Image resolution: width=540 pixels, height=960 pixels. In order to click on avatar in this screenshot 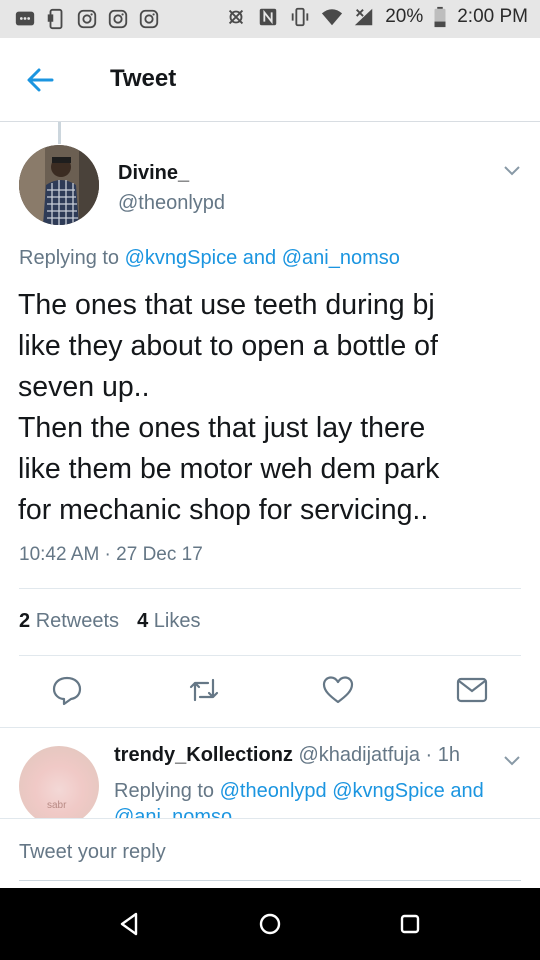, I will do `click(59, 185)`.